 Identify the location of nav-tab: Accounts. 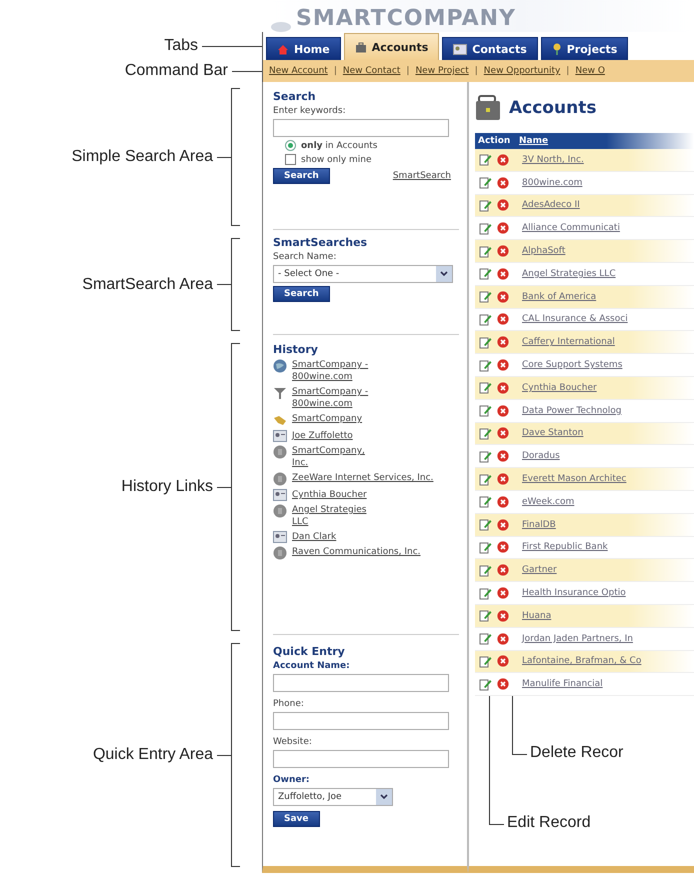
(392, 46).